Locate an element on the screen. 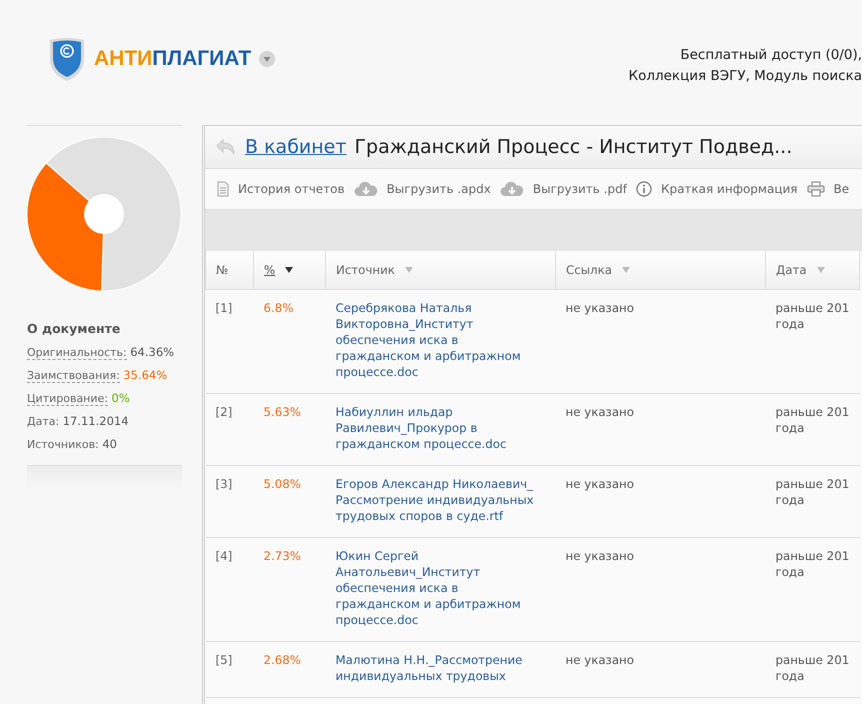 The height and width of the screenshot is (704, 862). stat-value: 40 is located at coordinates (109, 444).